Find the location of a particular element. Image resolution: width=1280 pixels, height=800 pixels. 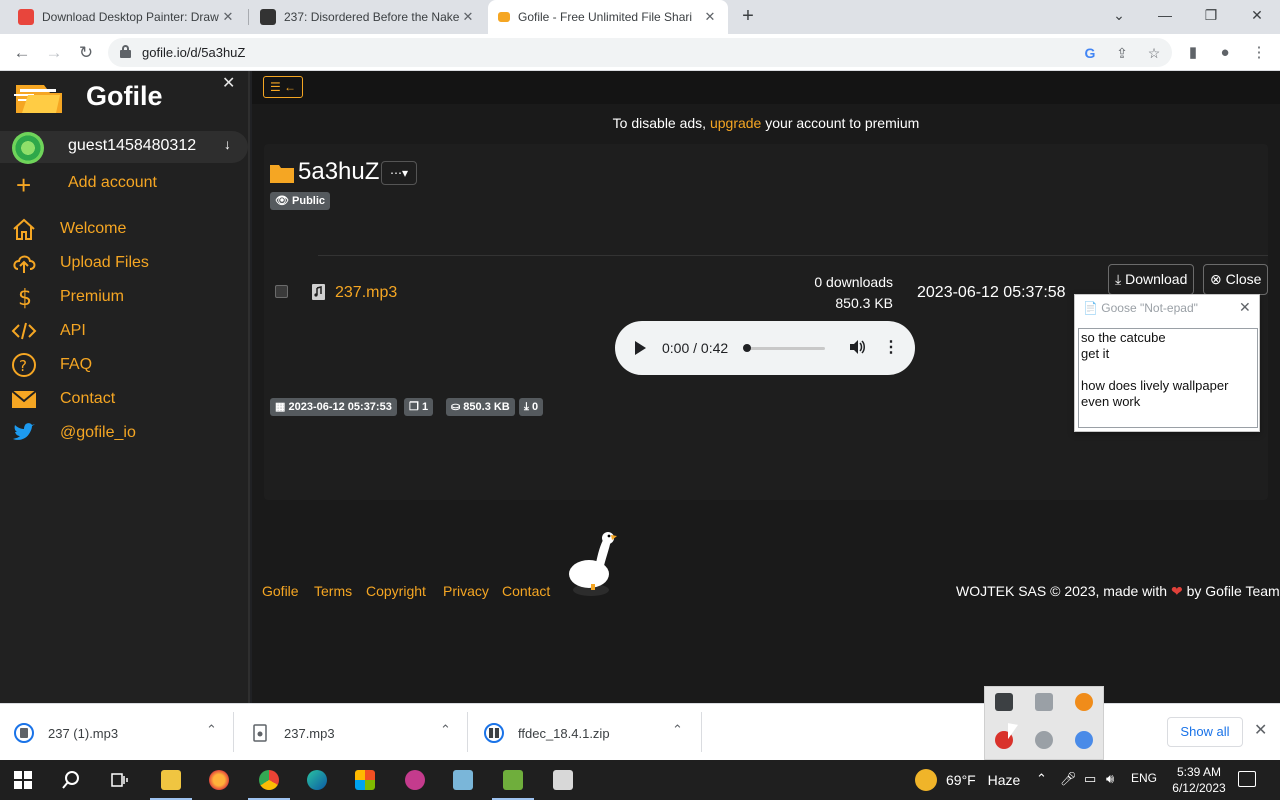

taskbar-cube-app is located at coordinates (563, 780).